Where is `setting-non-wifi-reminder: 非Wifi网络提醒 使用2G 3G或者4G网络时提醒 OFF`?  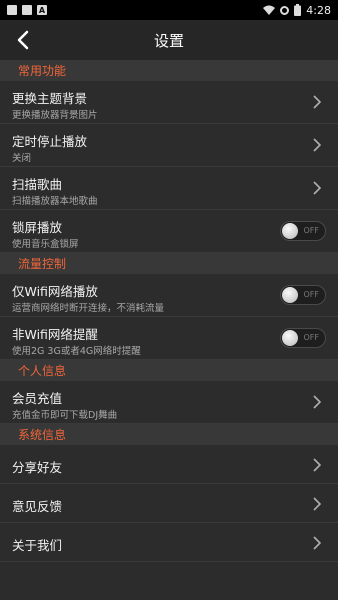
setting-non-wifi-reminder: 非Wifi网络提醒 使用2G 3G或者4G网络时提醒 OFF is located at coordinates (169, 338).